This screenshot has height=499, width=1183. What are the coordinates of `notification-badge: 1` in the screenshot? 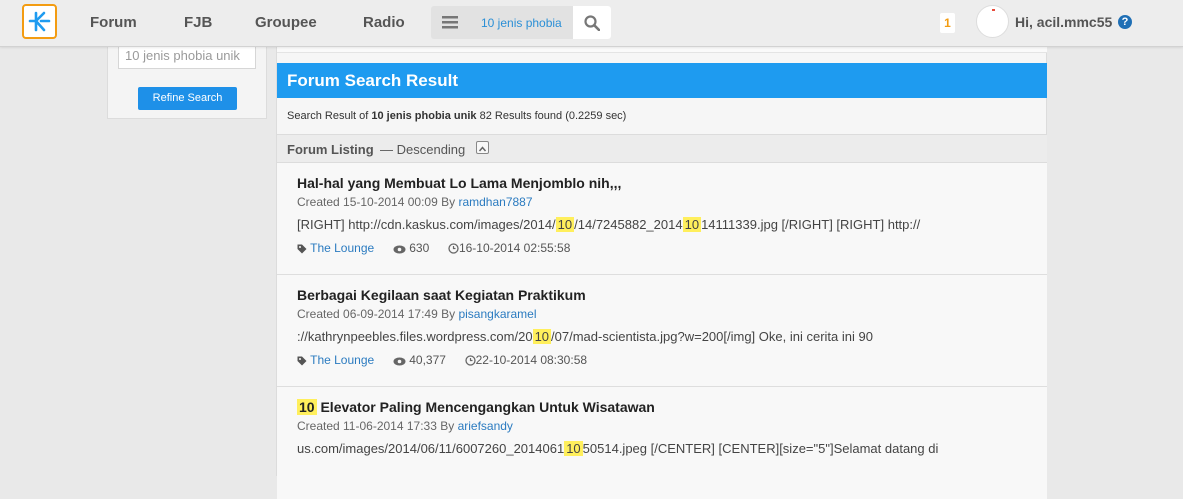 It's located at (947, 23).